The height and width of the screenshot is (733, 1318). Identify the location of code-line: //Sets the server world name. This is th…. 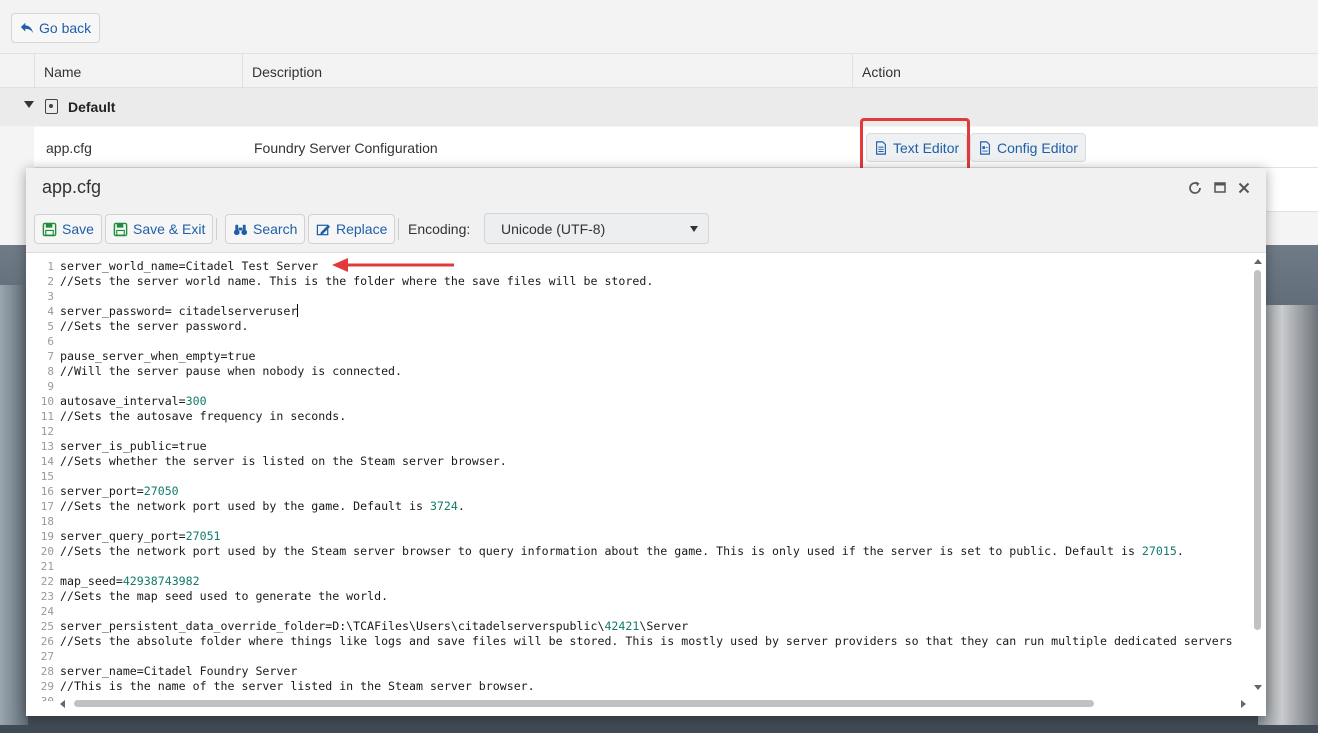
(655, 281).